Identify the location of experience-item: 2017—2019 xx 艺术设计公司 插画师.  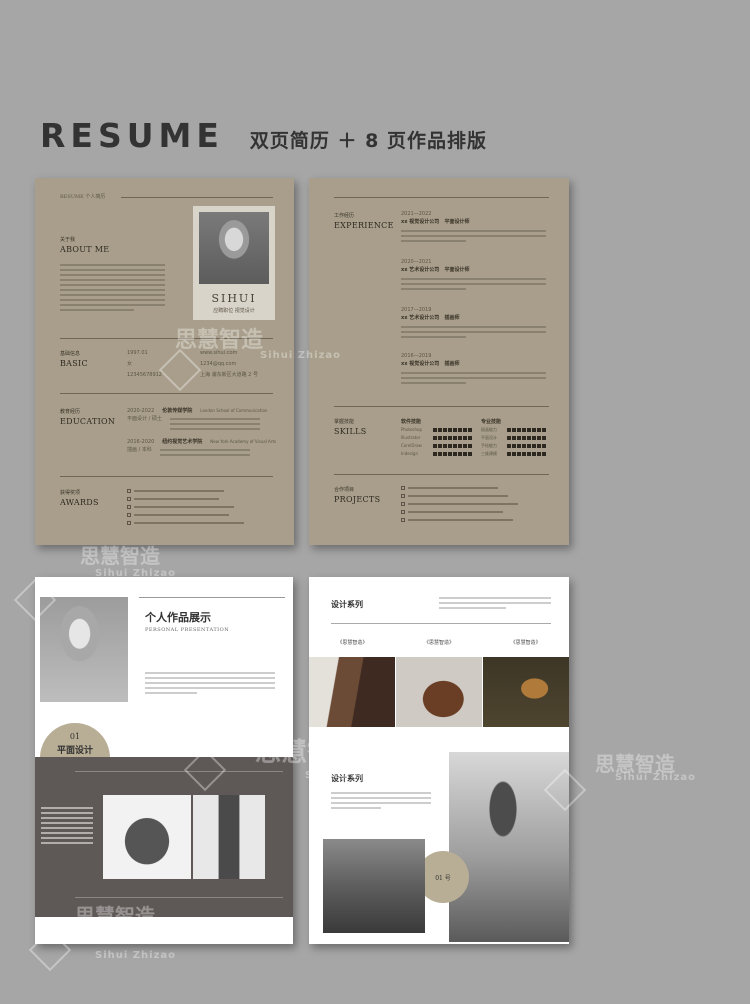
(473, 322).